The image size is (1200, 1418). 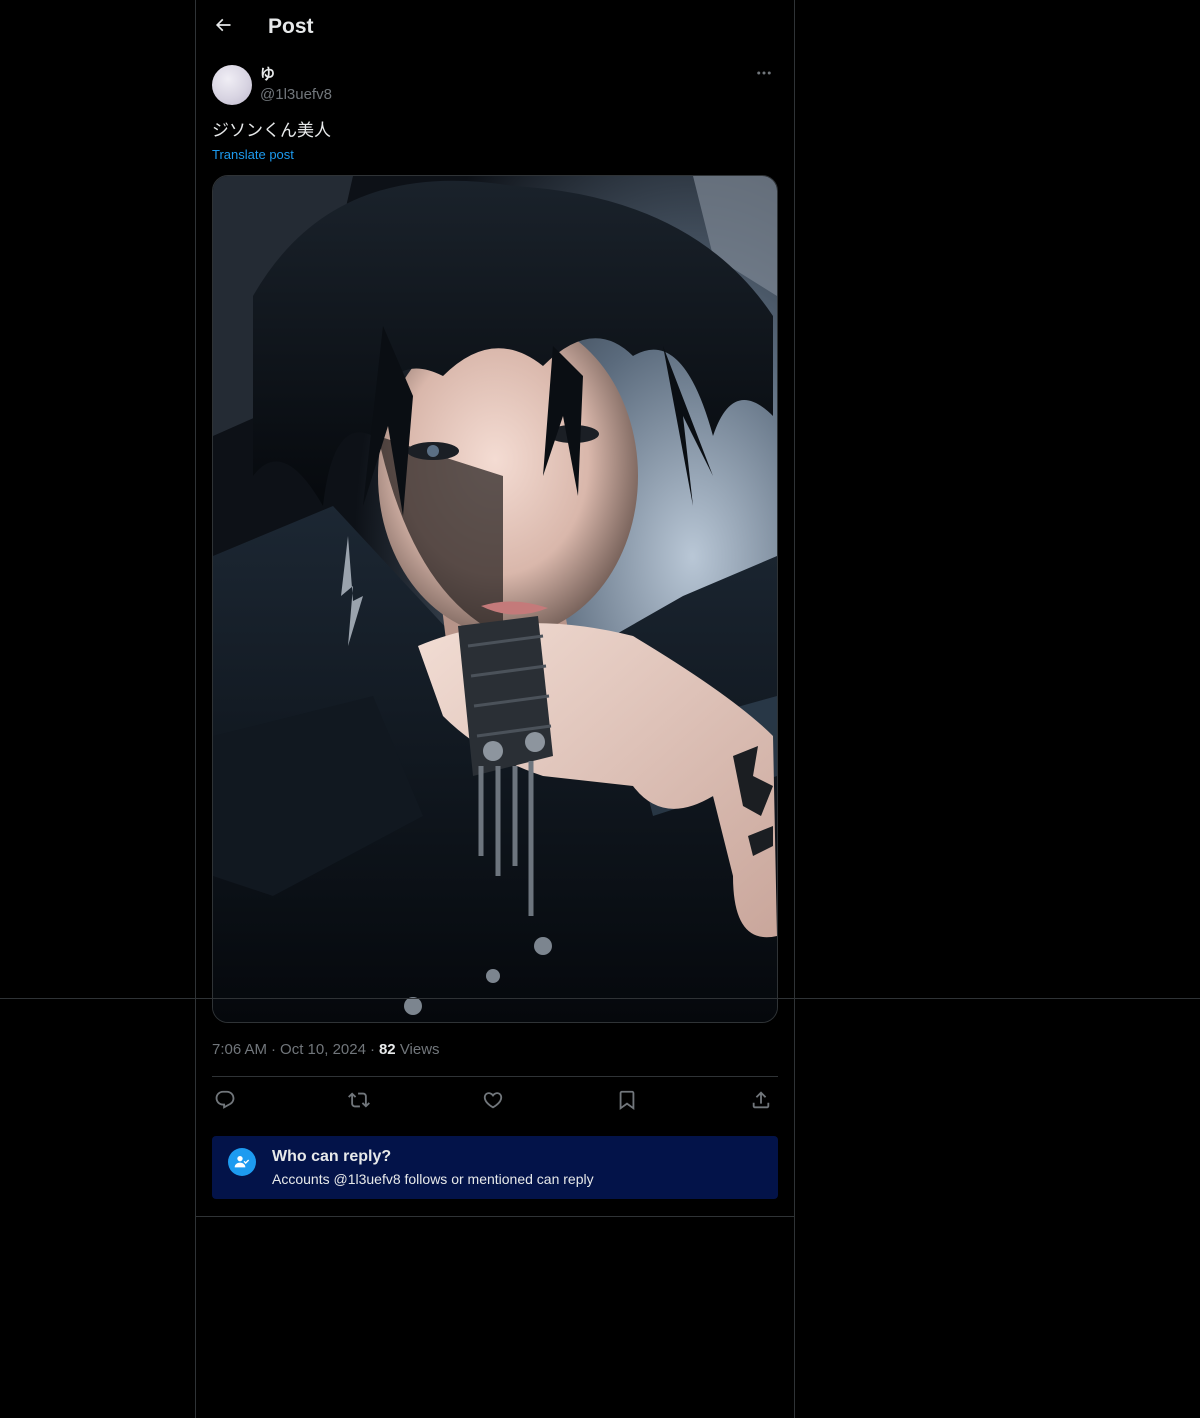 What do you see at coordinates (239, 1049) in the screenshot?
I see `post-time: 7:06 AM` at bounding box center [239, 1049].